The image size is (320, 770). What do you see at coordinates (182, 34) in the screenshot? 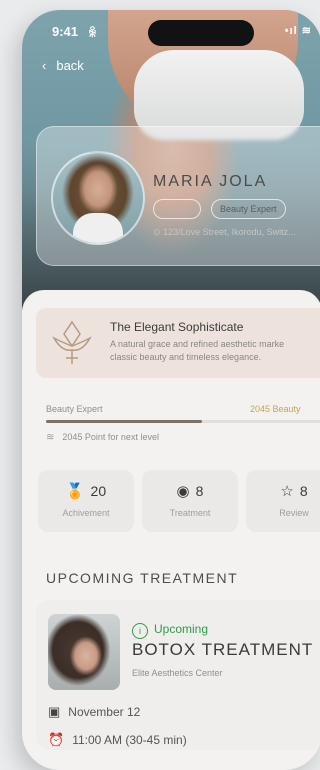
I see `status-bar: 9:41 ꆜ •ıl ≋` at bounding box center [182, 34].